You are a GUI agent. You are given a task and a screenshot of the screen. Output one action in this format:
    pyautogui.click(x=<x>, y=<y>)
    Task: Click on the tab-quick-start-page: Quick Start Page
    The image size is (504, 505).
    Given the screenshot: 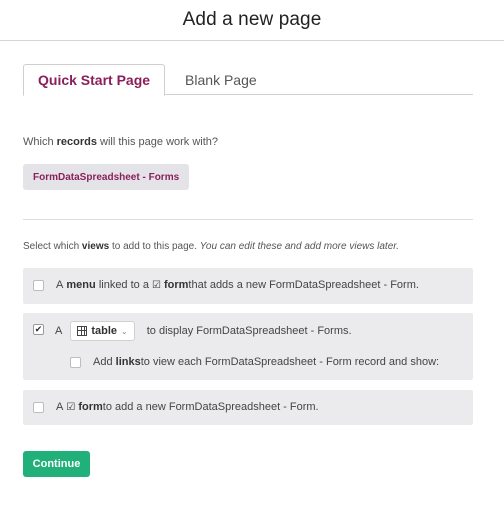 What is the action you would take?
    pyautogui.click(x=94, y=80)
    